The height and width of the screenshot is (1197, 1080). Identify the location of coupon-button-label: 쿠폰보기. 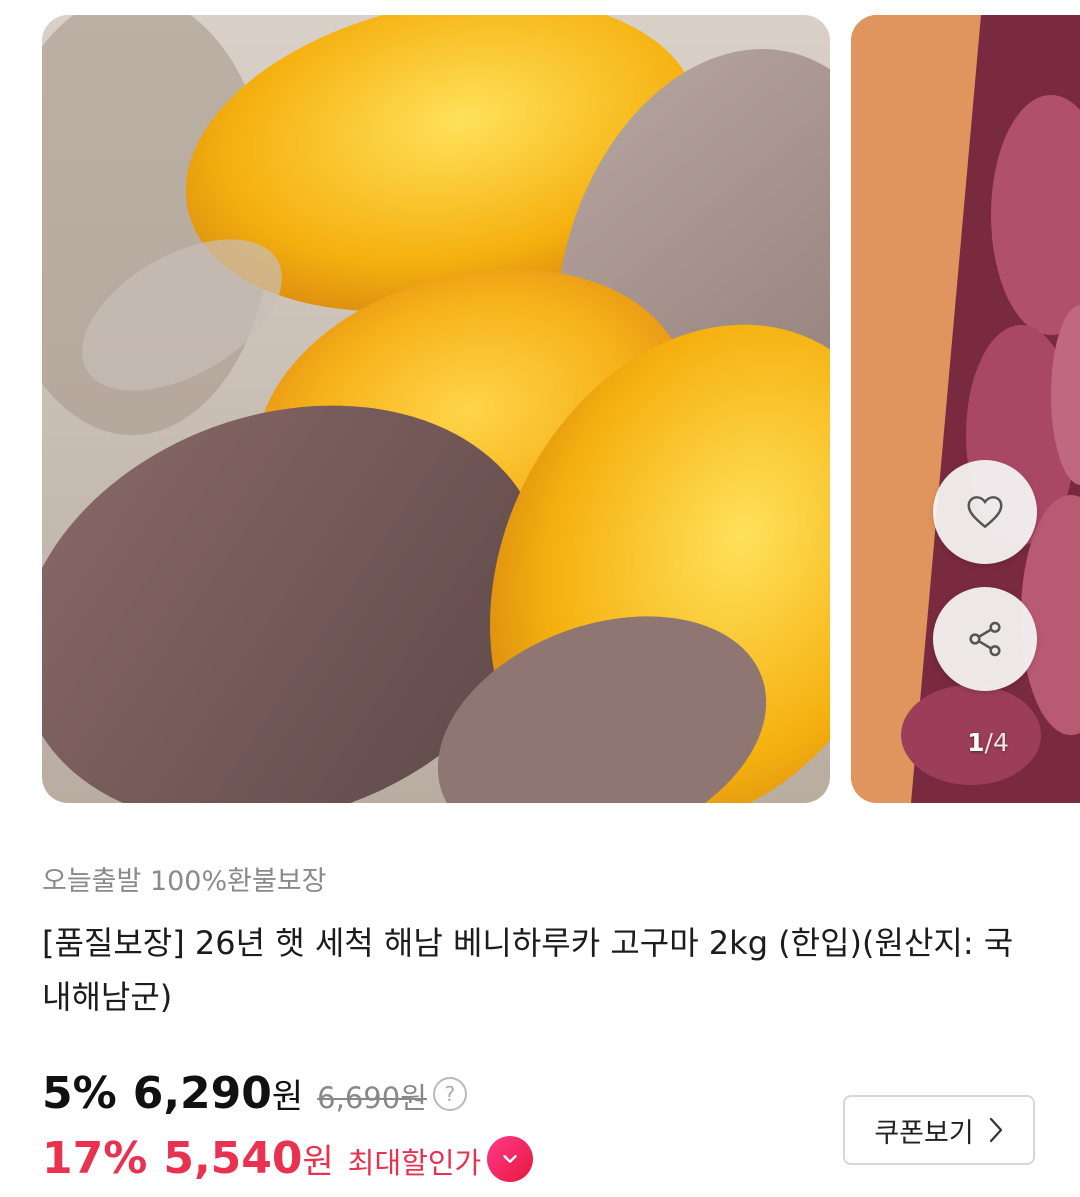
(924, 1133).